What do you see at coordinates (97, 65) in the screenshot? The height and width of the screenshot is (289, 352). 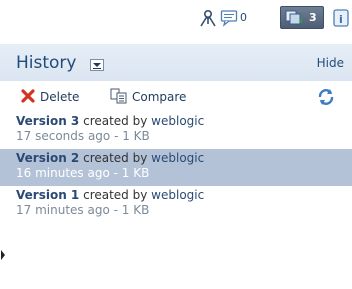 I see `dropdown-menu-icon` at bounding box center [97, 65].